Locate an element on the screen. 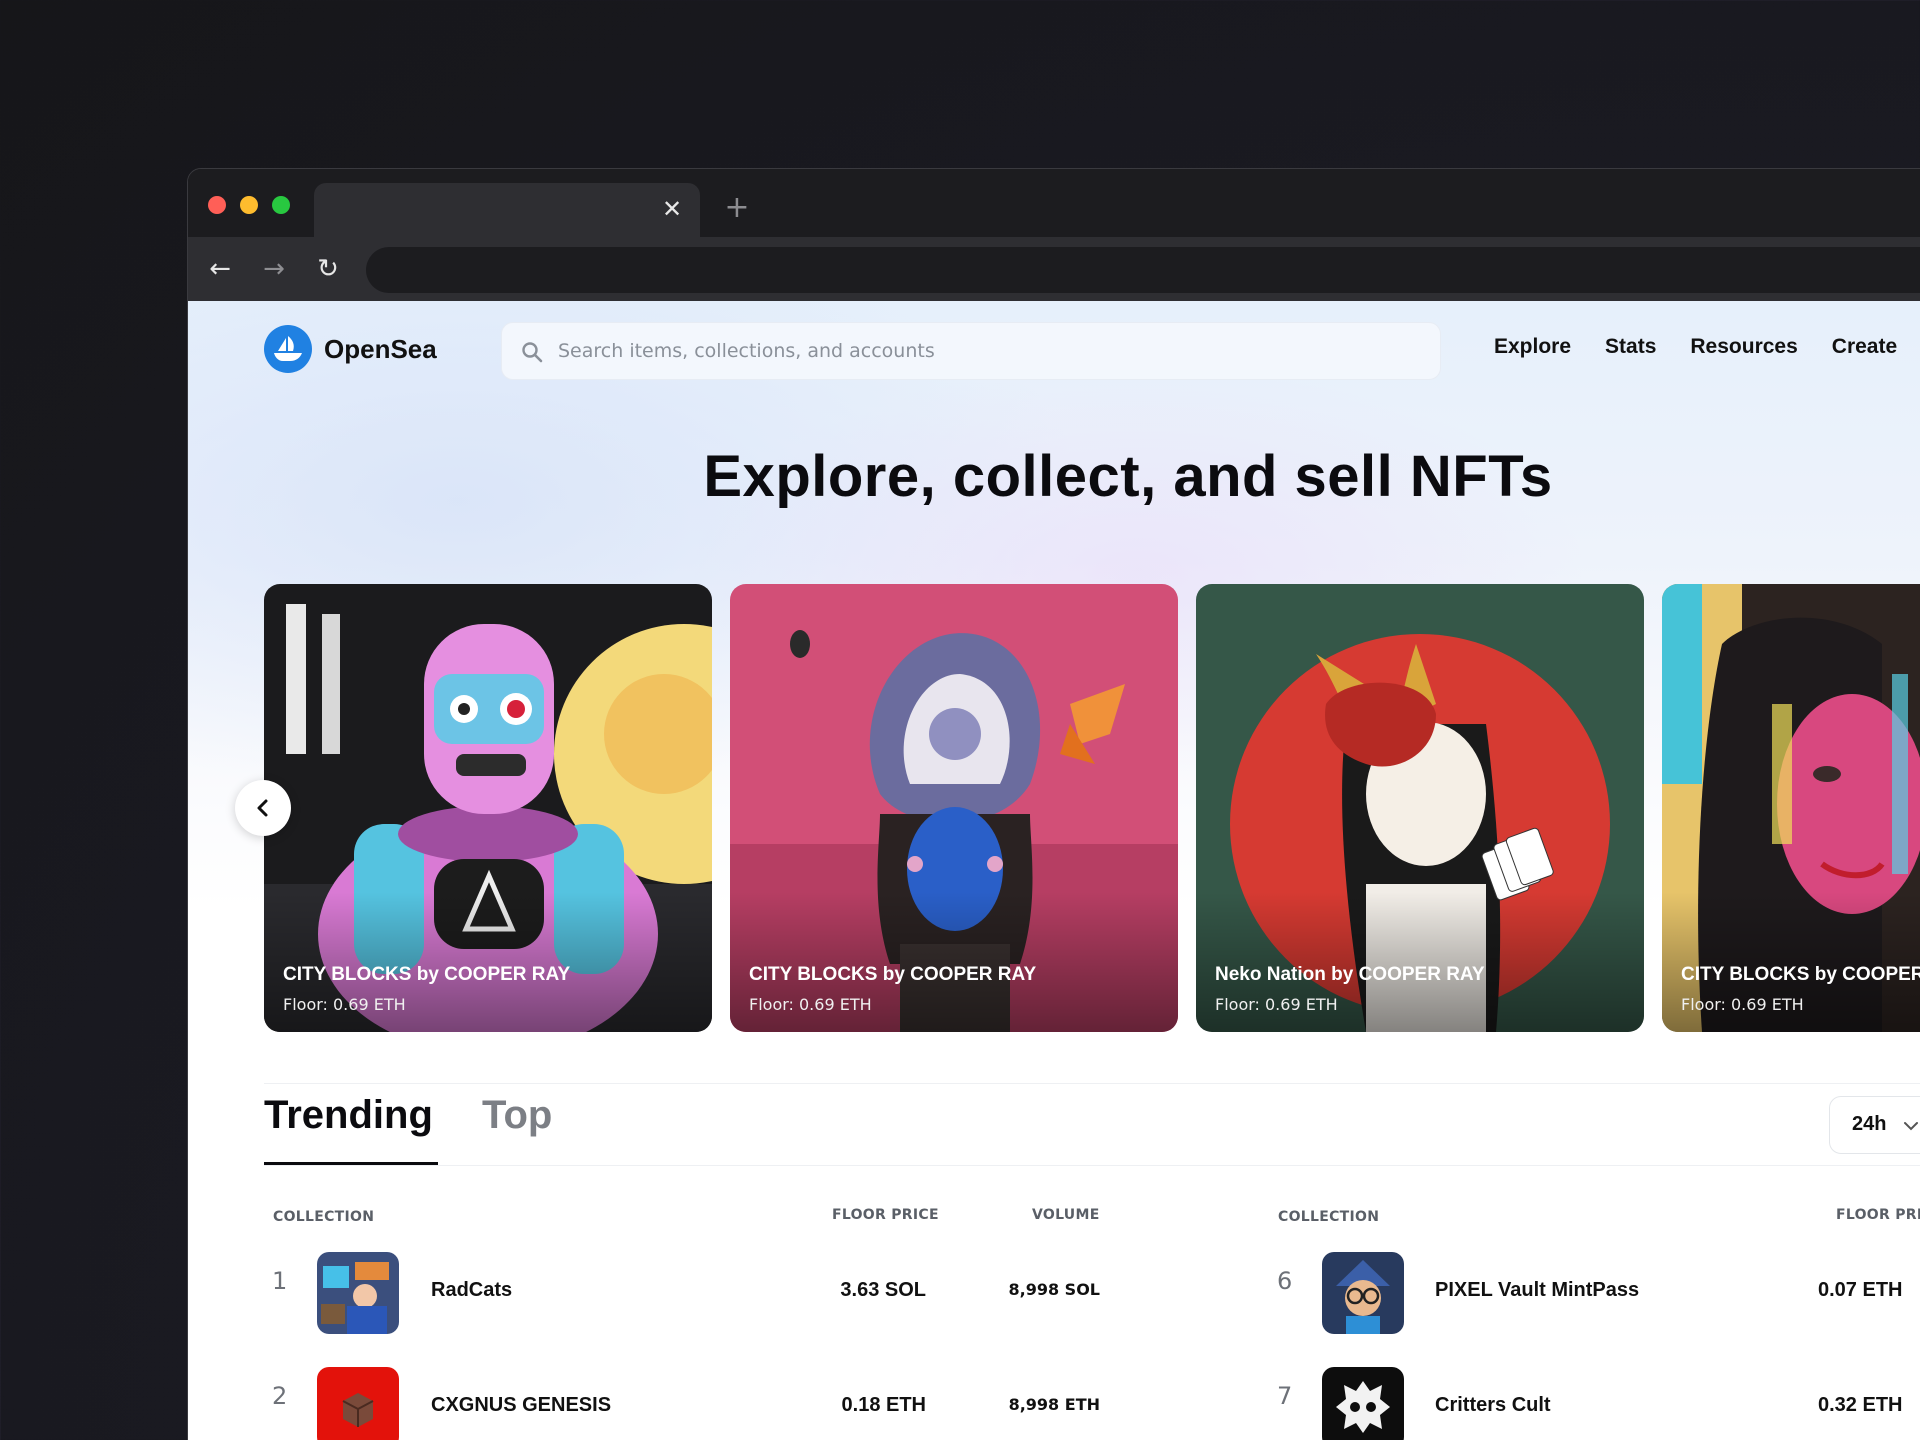  browser-titlebar: ✕ + is located at coordinates (1054, 203).